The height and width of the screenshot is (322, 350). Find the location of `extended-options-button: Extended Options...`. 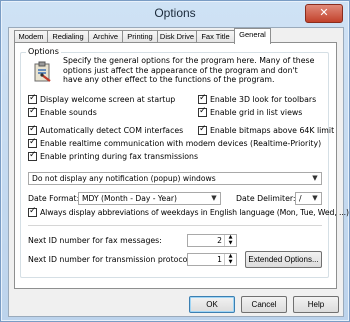

extended-options-button: Extended Options... is located at coordinates (283, 259).